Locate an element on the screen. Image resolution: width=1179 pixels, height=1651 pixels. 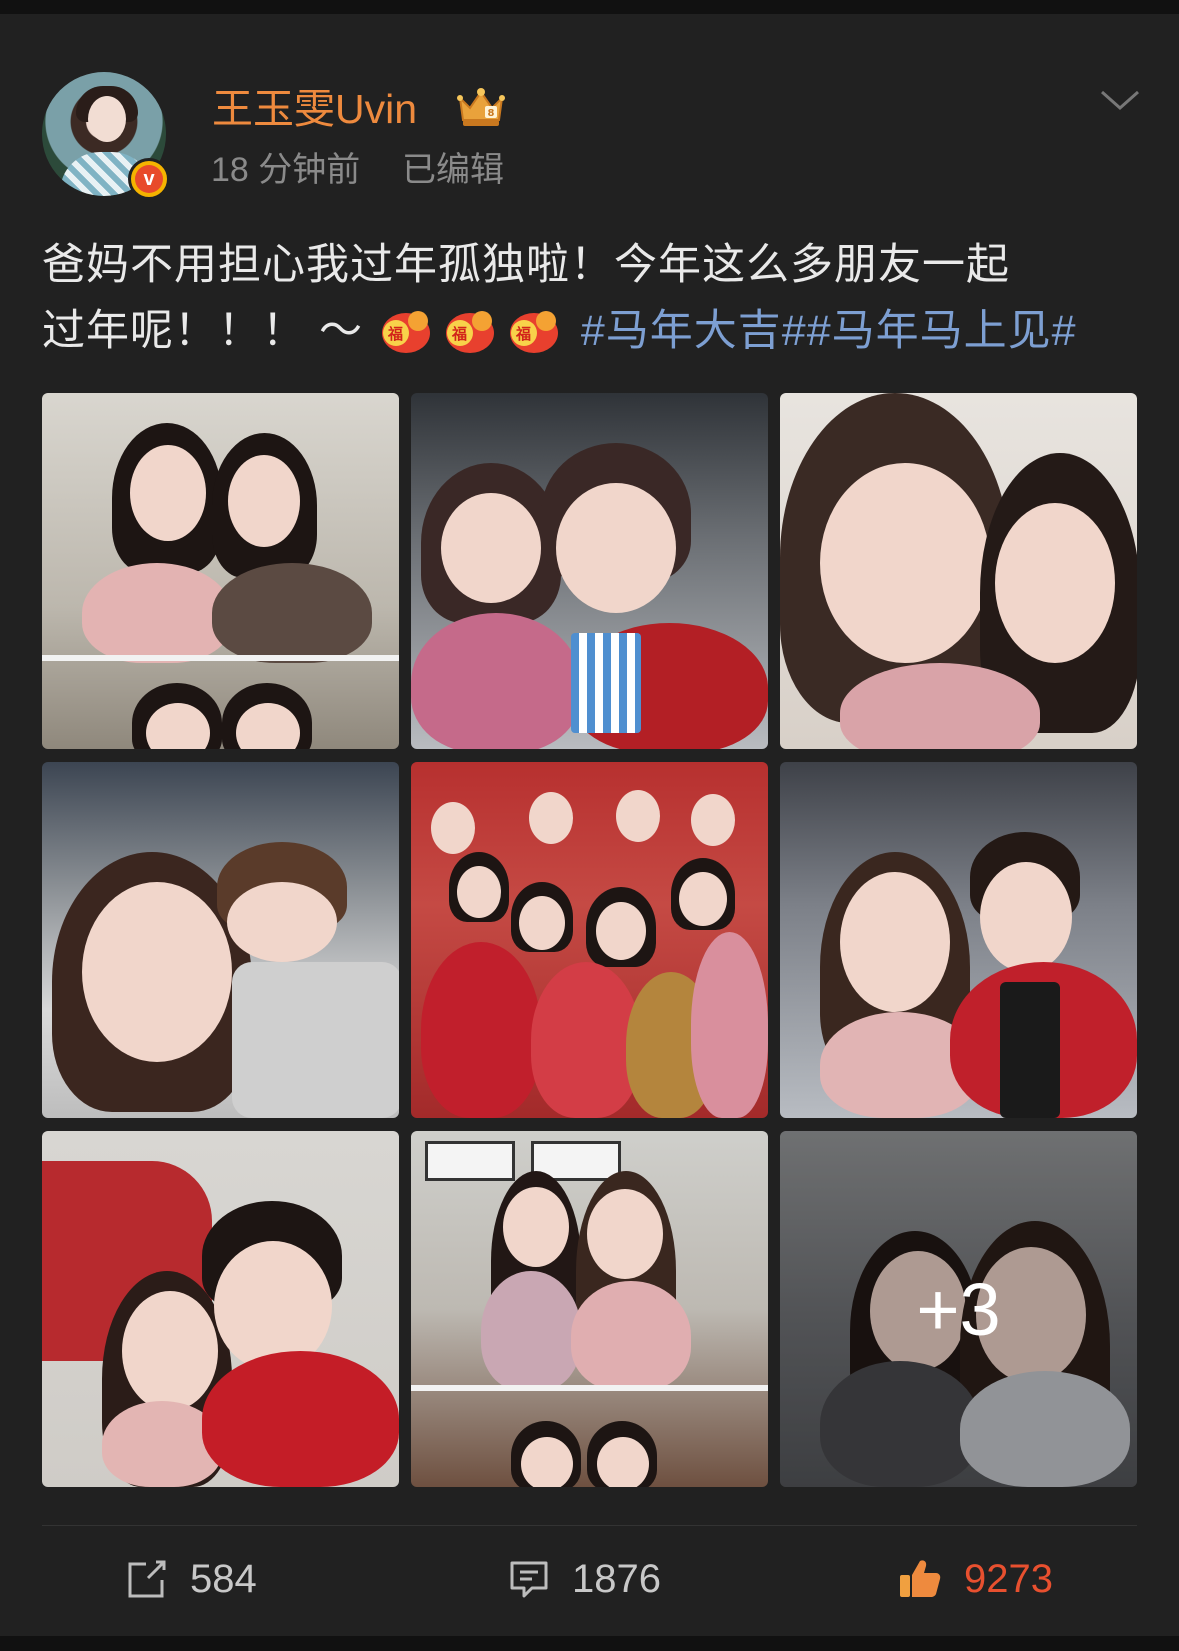
comment-button: 1876 is located at coordinates (584, 1579).